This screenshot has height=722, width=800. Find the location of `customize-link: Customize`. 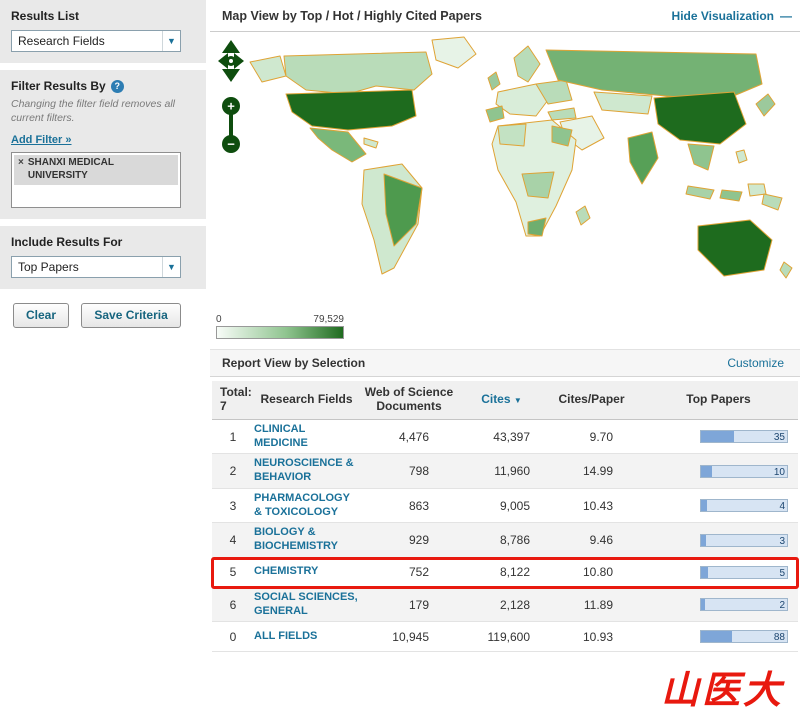

customize-link: Customize is located at coordinates (755, 363).